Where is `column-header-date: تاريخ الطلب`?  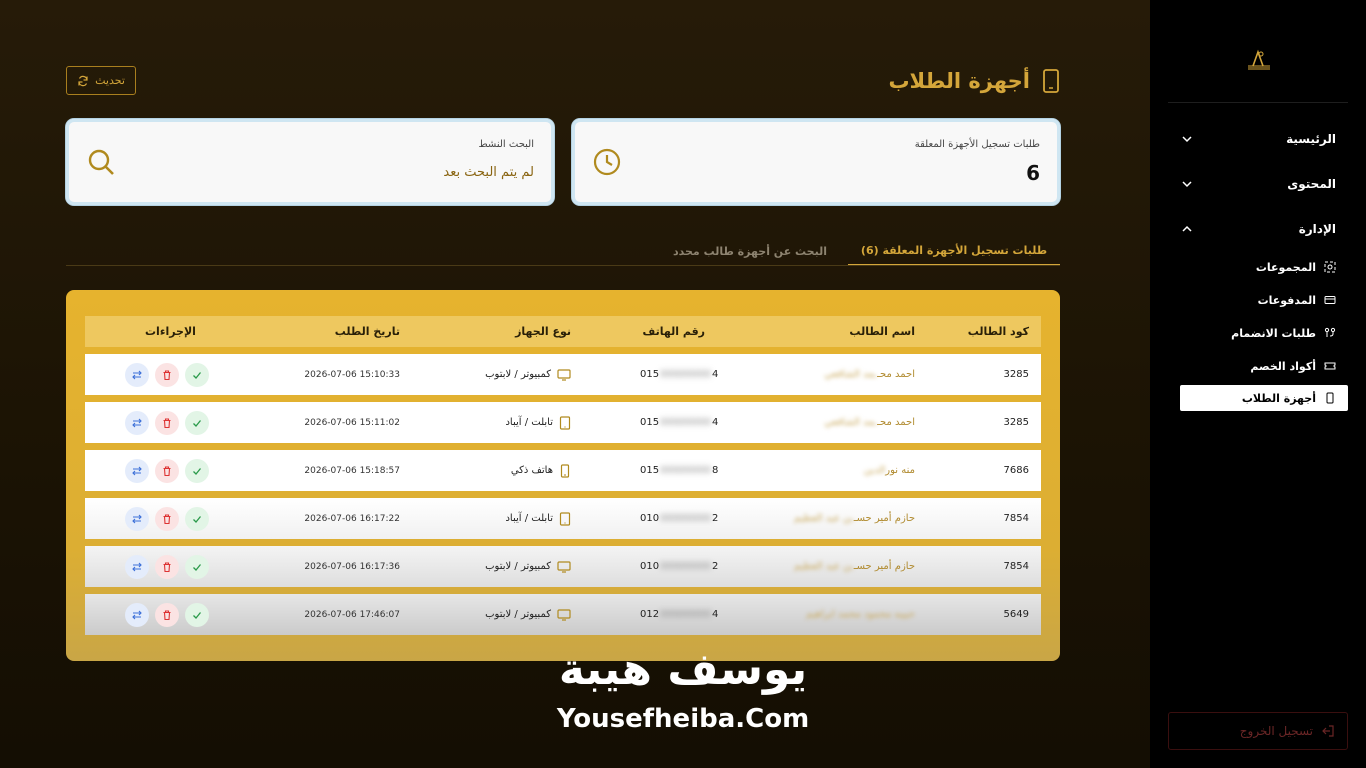 column-header-date: تاريخ الطلب is located at coordinates (367, 331).